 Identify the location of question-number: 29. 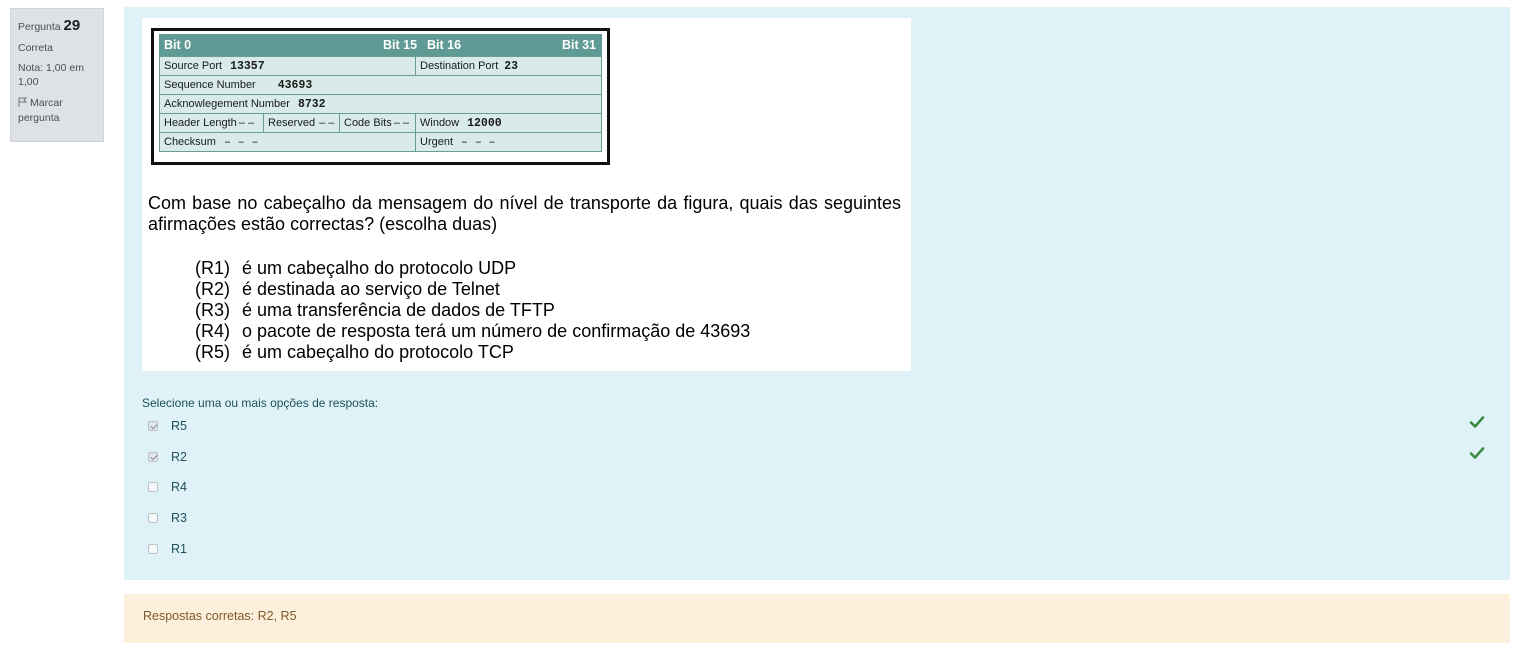
(72, 25).